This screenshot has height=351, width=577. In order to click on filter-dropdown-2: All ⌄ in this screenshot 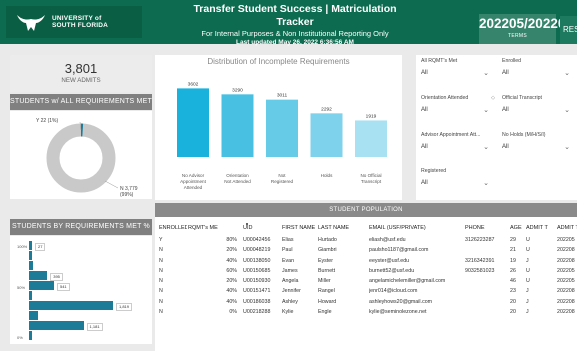, I will do `click(456, 113)`.